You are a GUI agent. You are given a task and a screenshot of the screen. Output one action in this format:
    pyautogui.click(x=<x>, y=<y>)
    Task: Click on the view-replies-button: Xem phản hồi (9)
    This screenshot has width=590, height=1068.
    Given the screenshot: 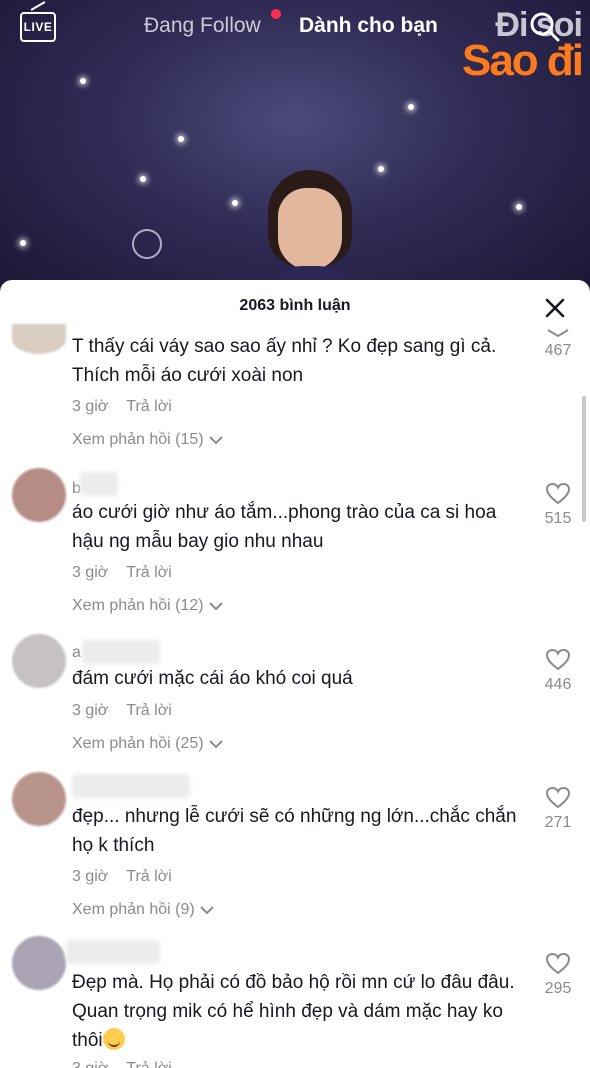 What is the action you would take?
    pyautogui.click(x=143, y=910)
    